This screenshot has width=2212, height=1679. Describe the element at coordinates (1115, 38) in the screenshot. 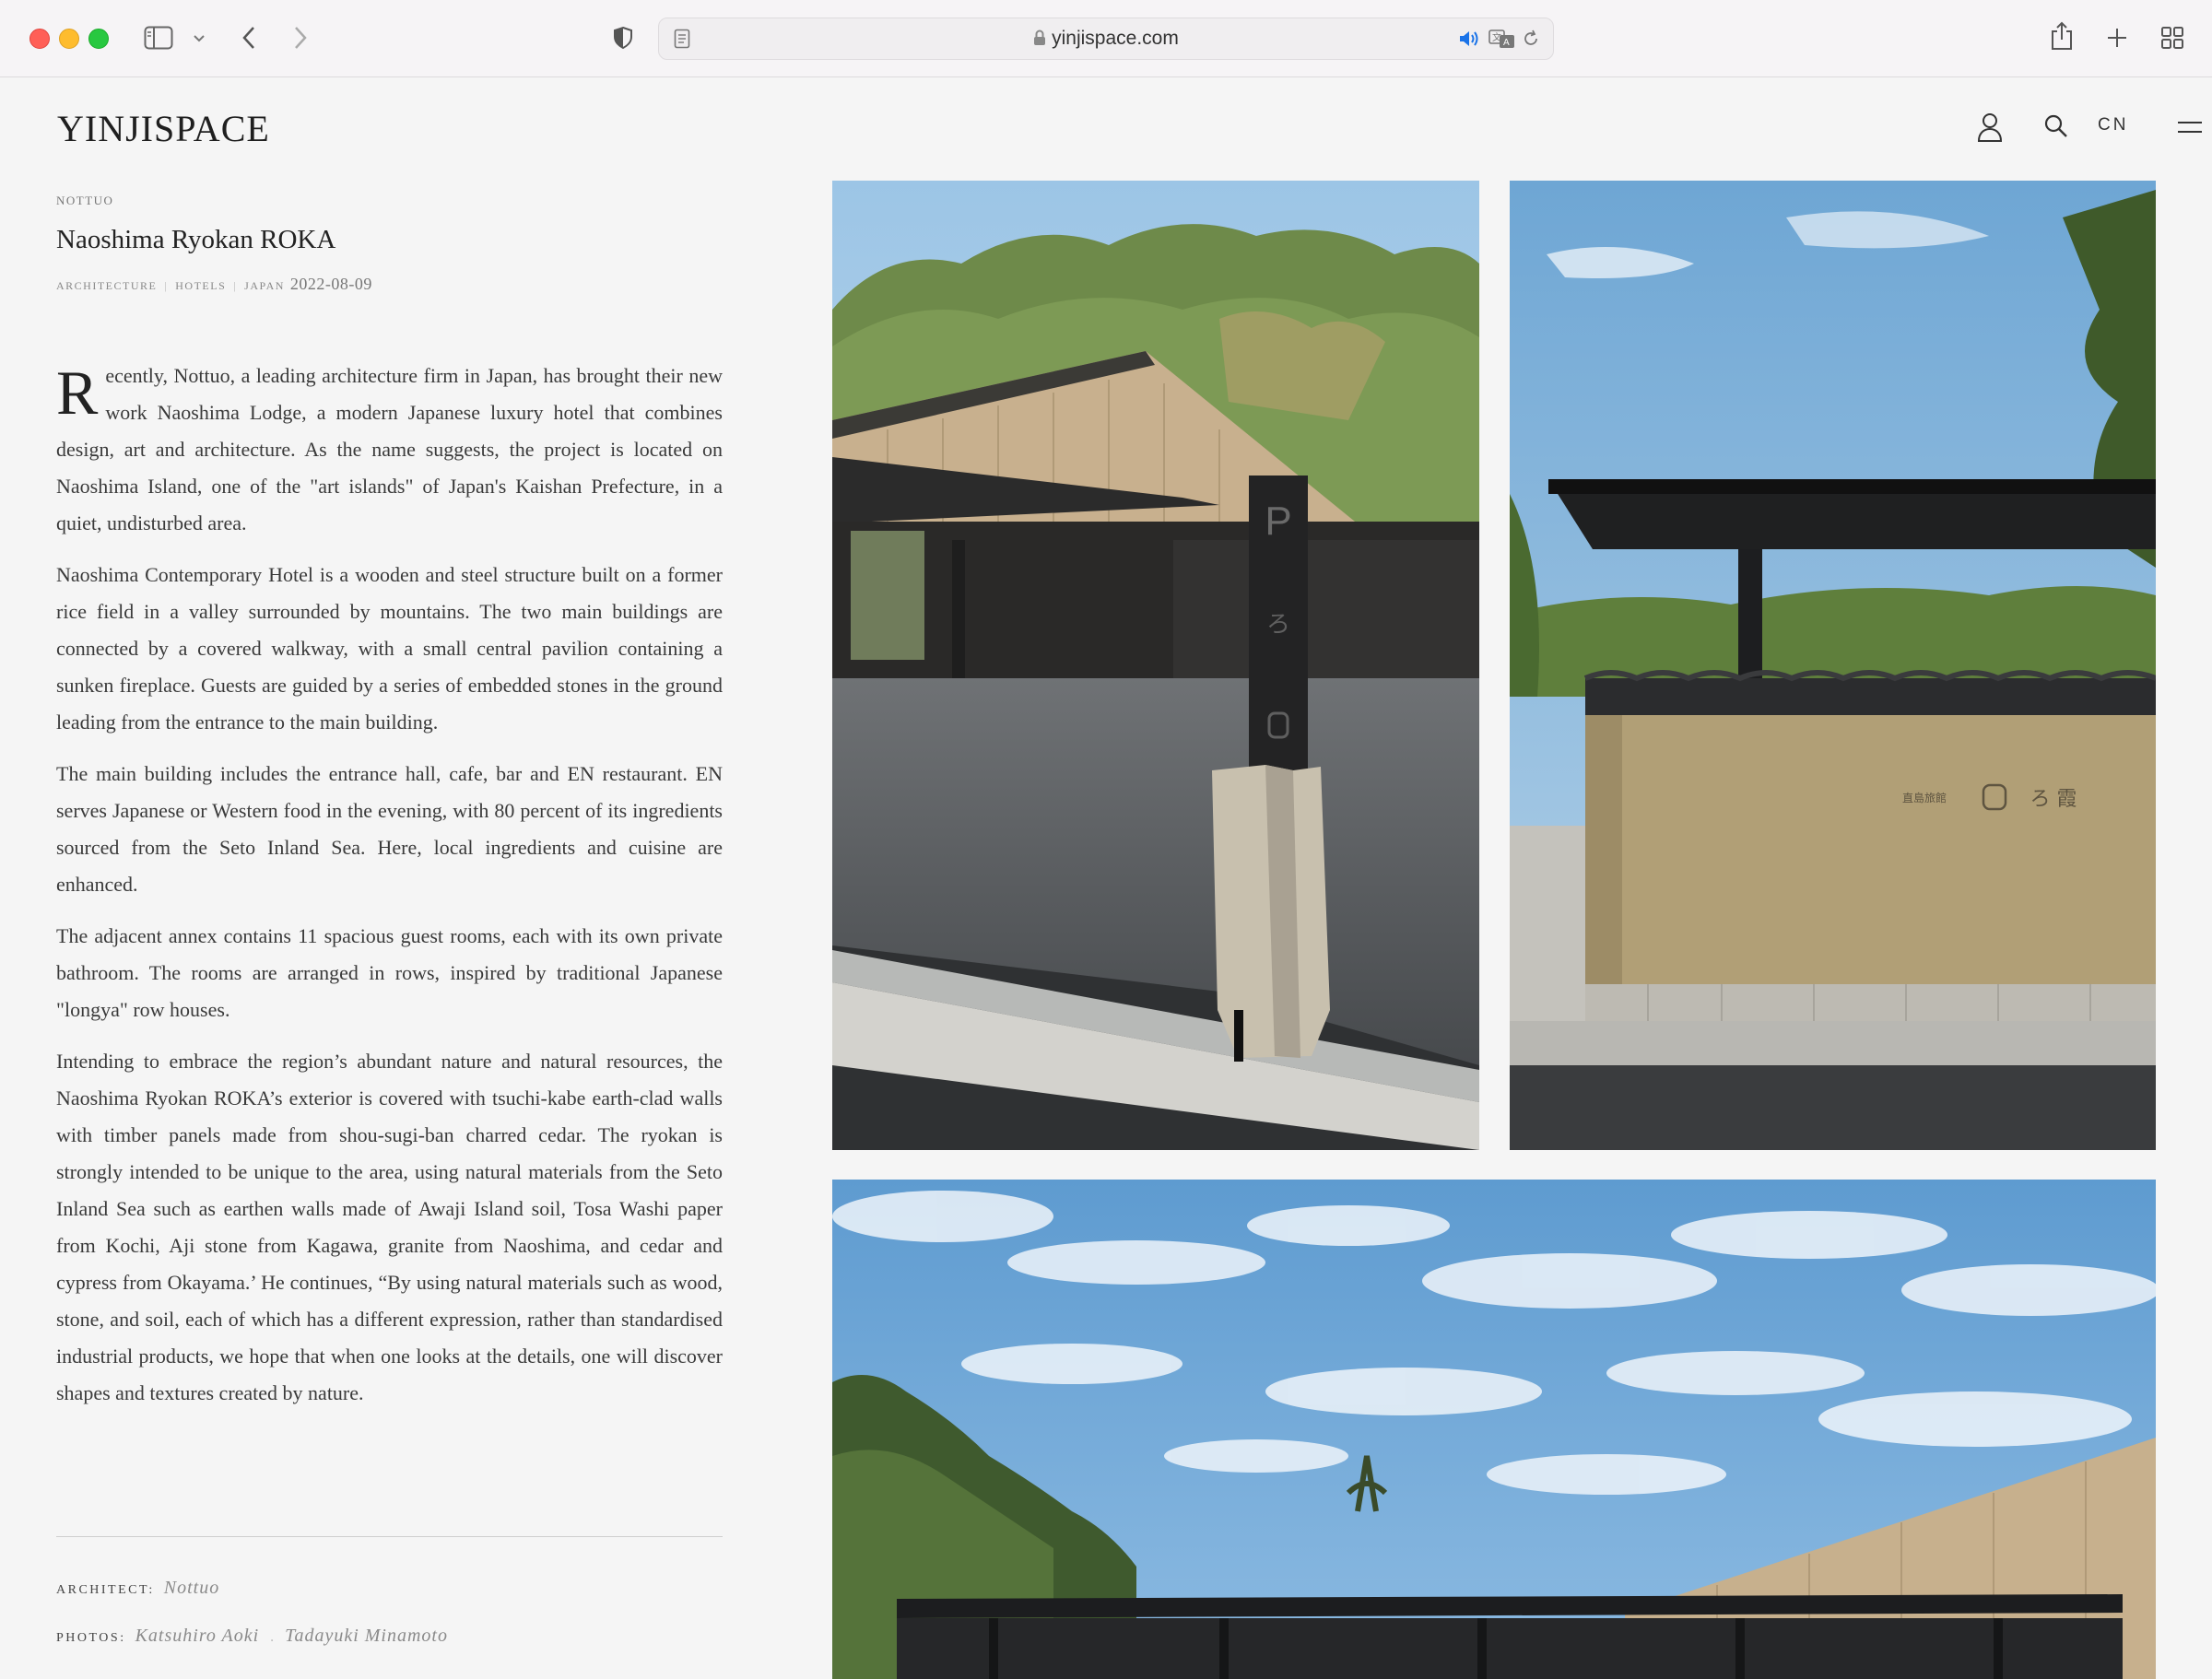

I see `url-label: yinjispace.com` at that location.